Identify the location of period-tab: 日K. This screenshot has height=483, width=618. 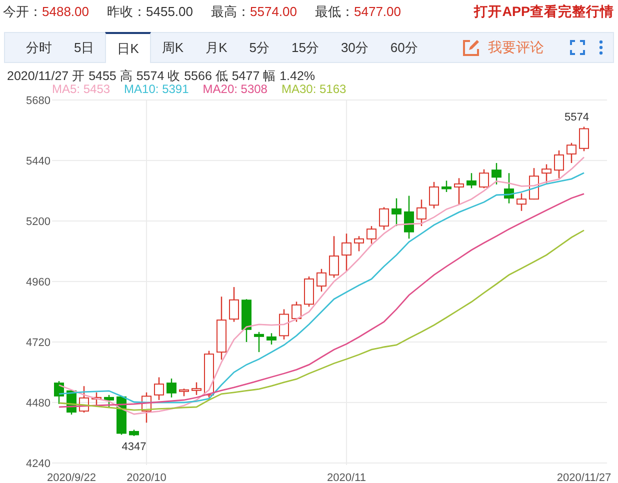
(128, 47).